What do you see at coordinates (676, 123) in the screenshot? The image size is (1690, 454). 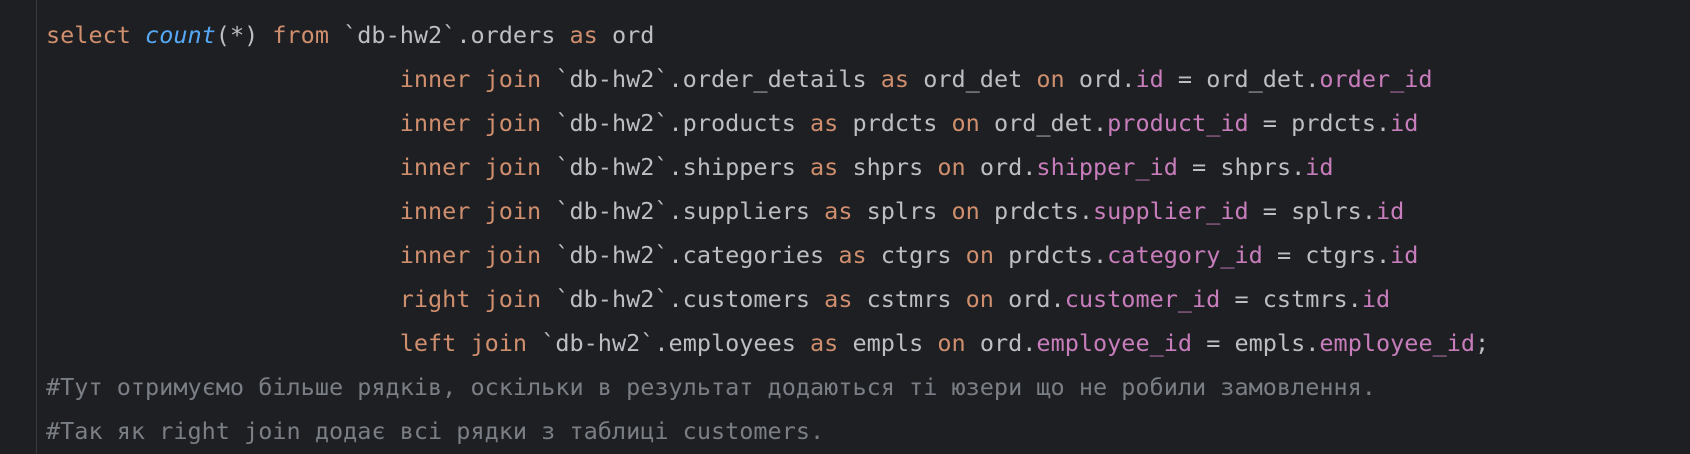 I see `code-token: `db-hw2`.products` at bounding box center [676, 123].